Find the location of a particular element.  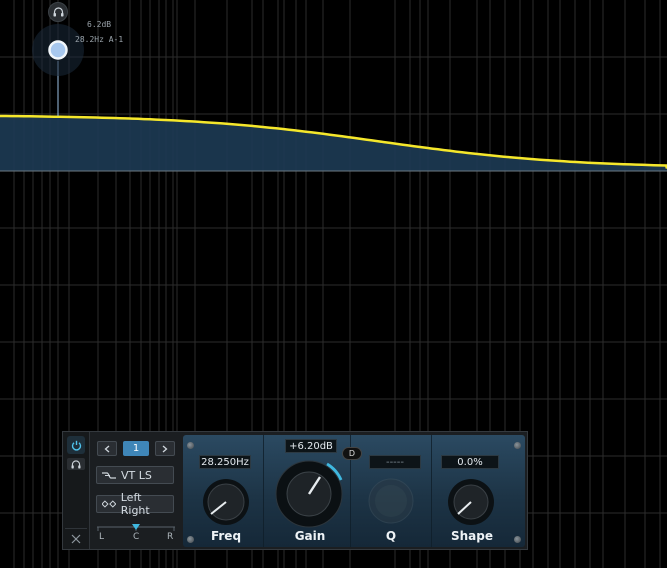

filter-type-selector: VT LS is located at coordinates (135, 475).